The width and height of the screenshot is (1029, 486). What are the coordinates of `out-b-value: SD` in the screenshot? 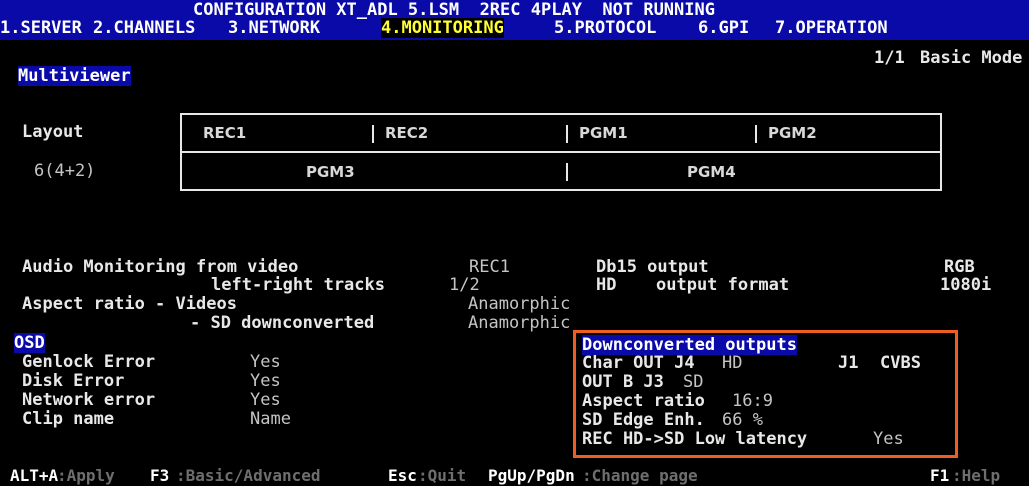 It's located at (693, 382).